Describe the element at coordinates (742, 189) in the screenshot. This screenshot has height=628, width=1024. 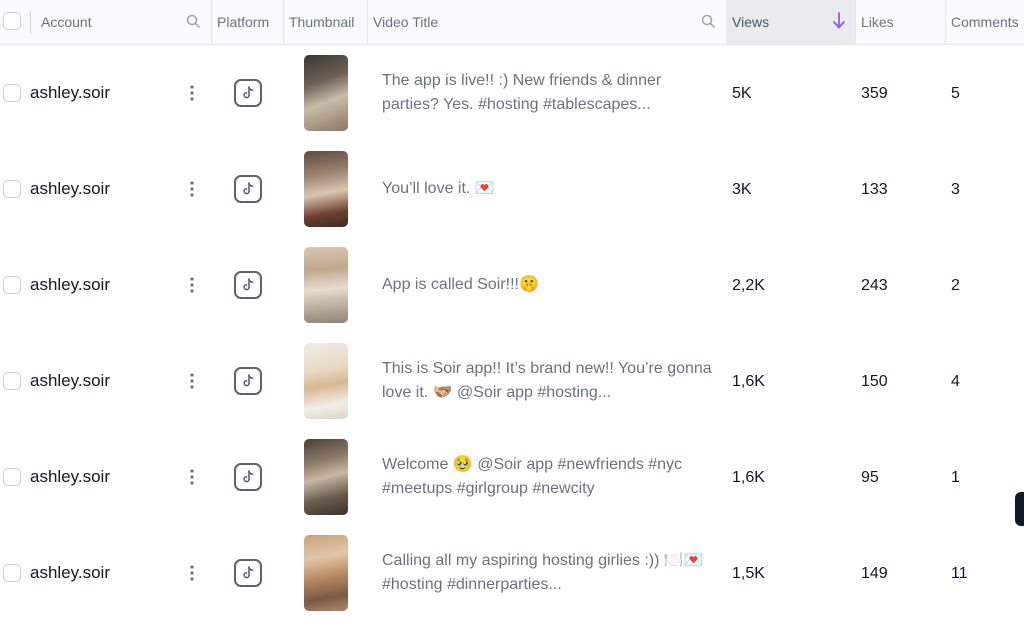
I see `views-value: 3K` at that location.